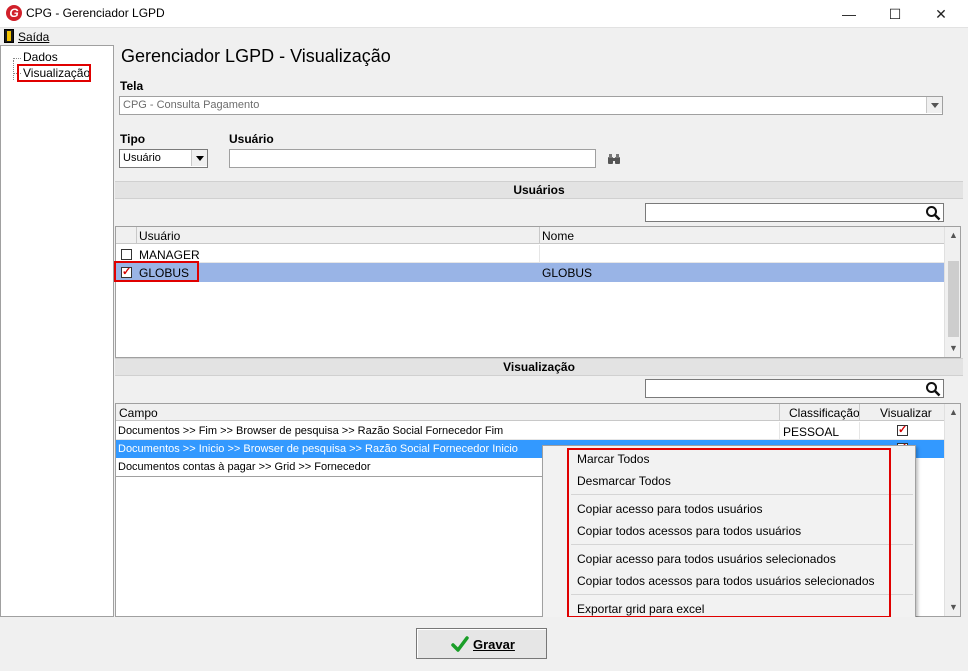 This screenshot has width=968, height=671. I want to click on gravar-label-text: Gravar, so click(494, 644).